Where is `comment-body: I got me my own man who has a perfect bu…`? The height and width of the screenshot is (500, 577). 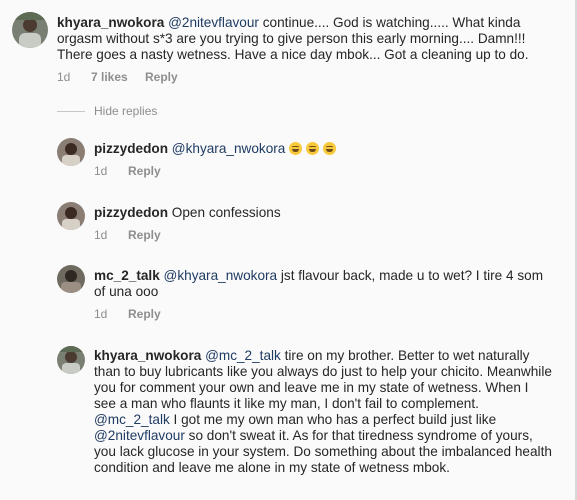 comment-body: I got me my own man who has a perfect bu… is located at coordinates (333, 419).